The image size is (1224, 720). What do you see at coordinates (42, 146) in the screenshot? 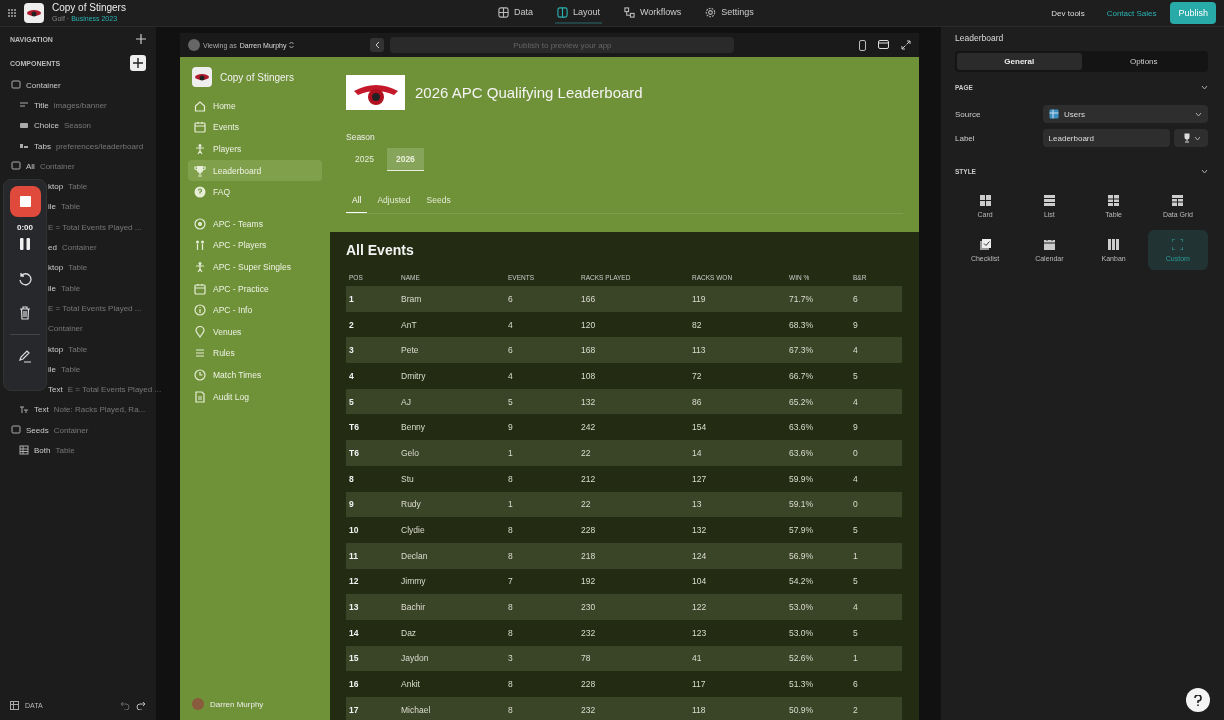
I see `component-name: Tabs` at bounding box center [42, 146].